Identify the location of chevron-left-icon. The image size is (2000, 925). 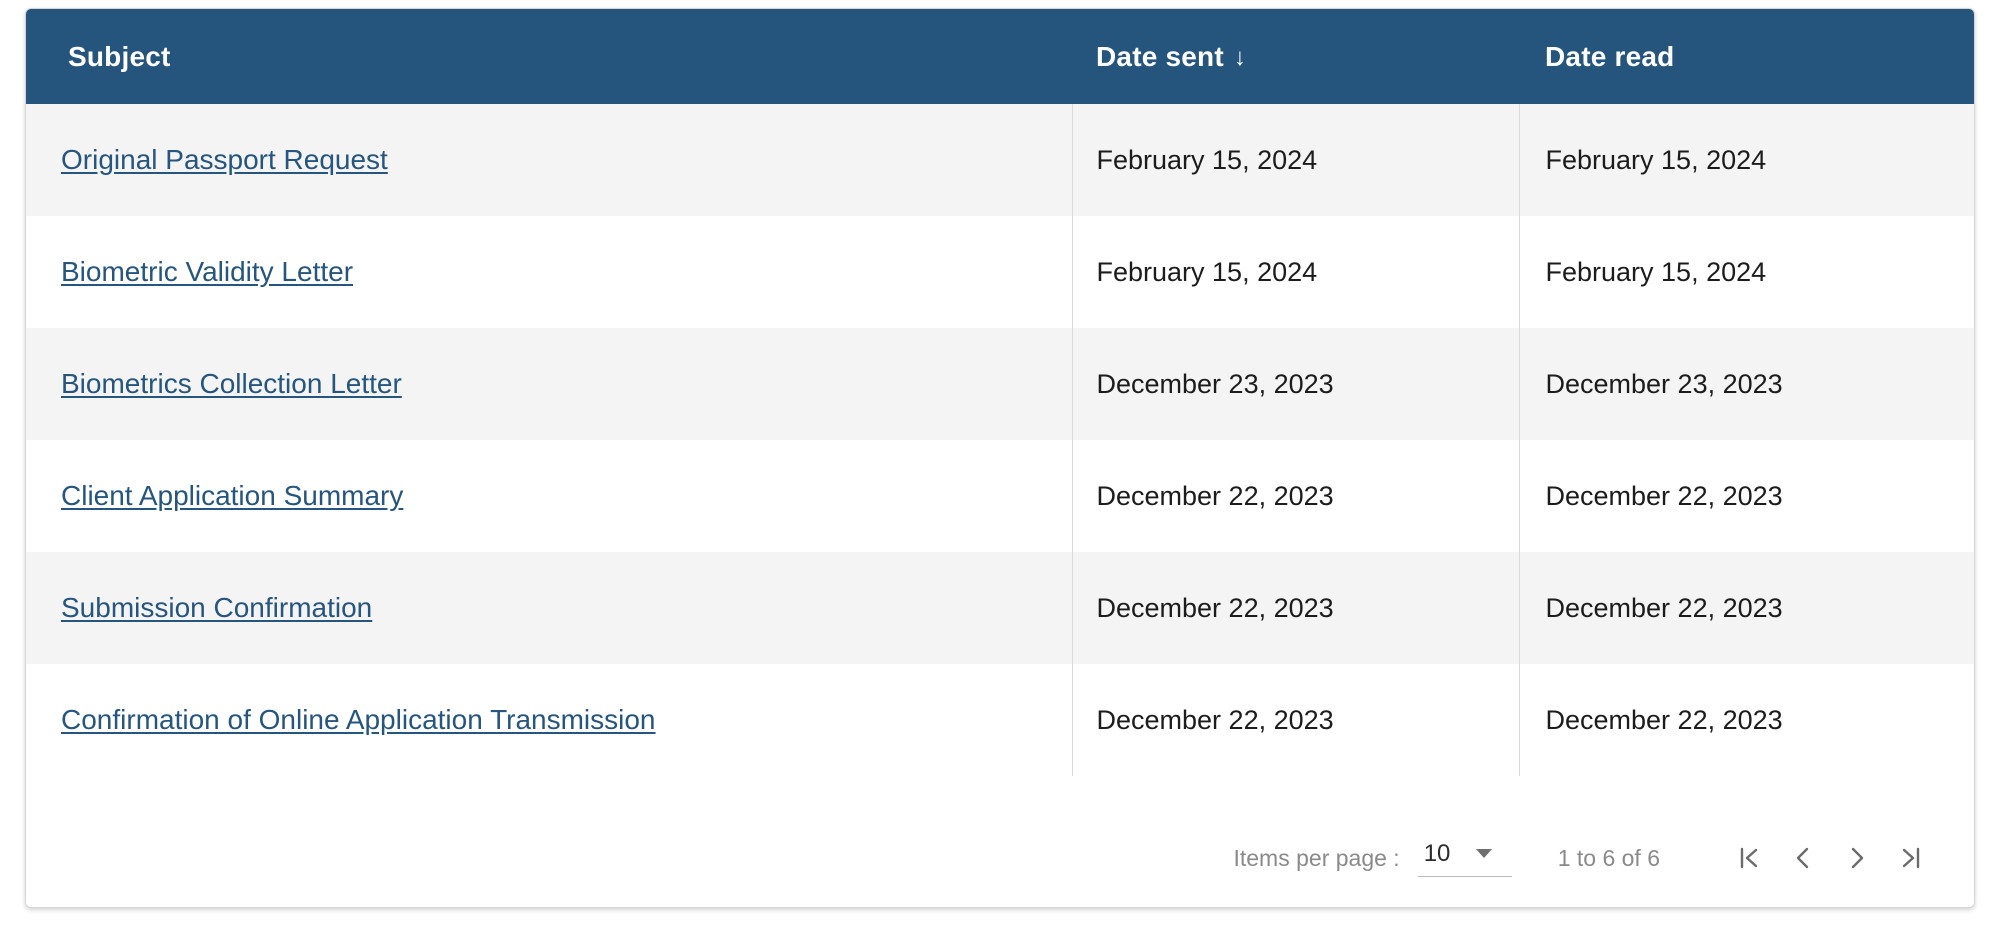
(1803, 858).